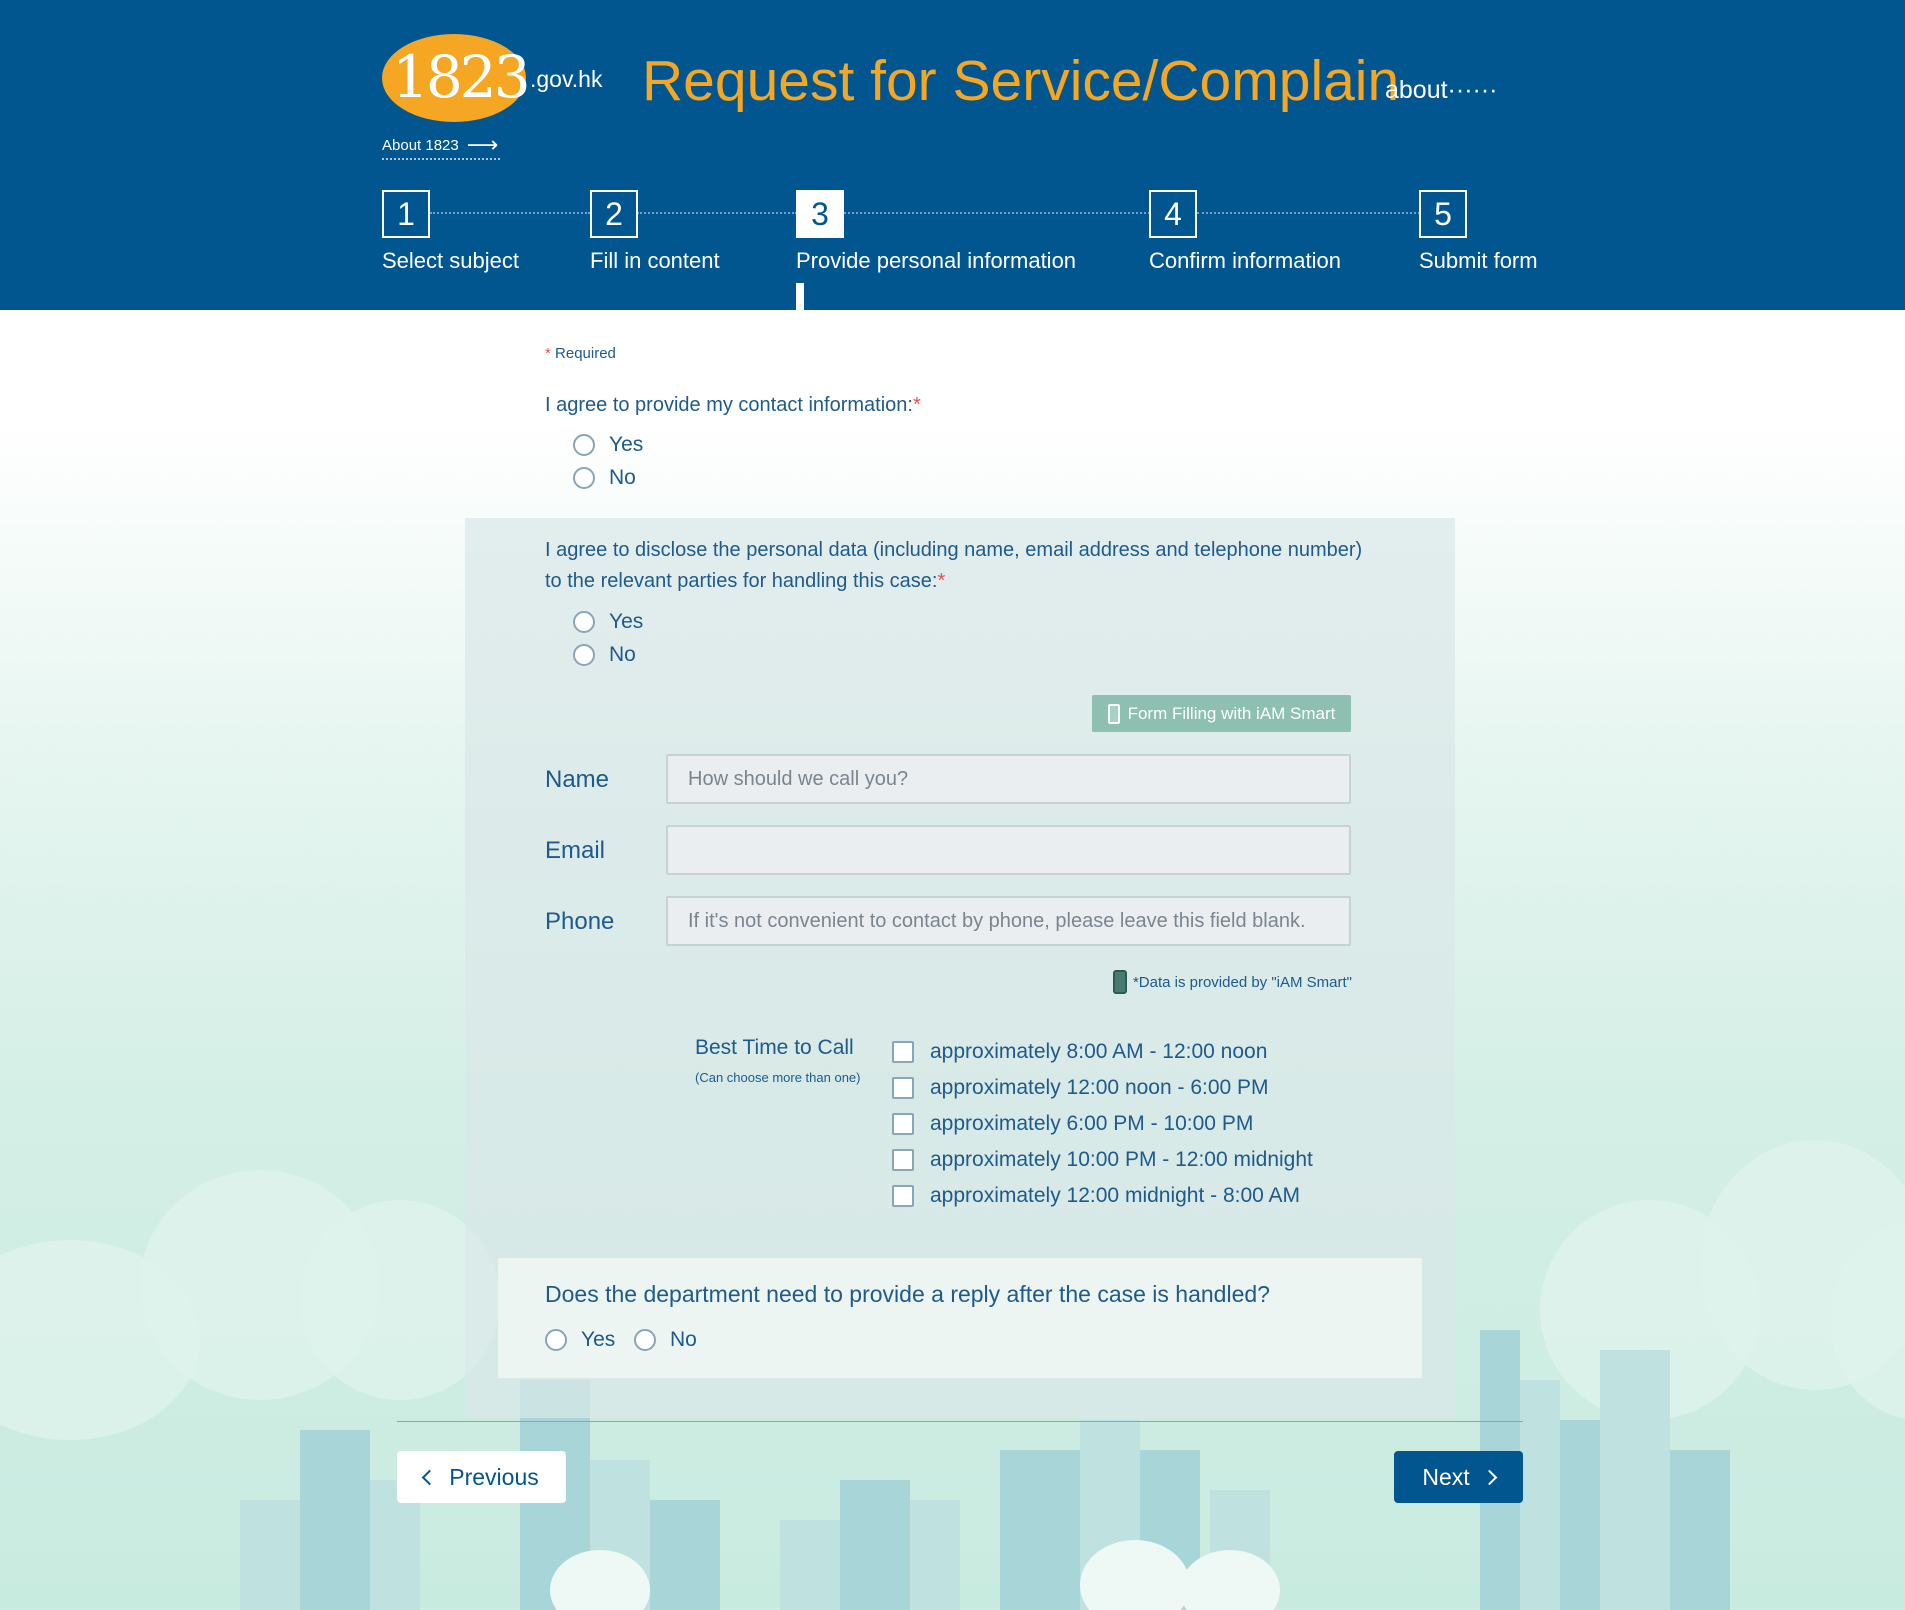  I want to click on divider, so click(960, 1421).